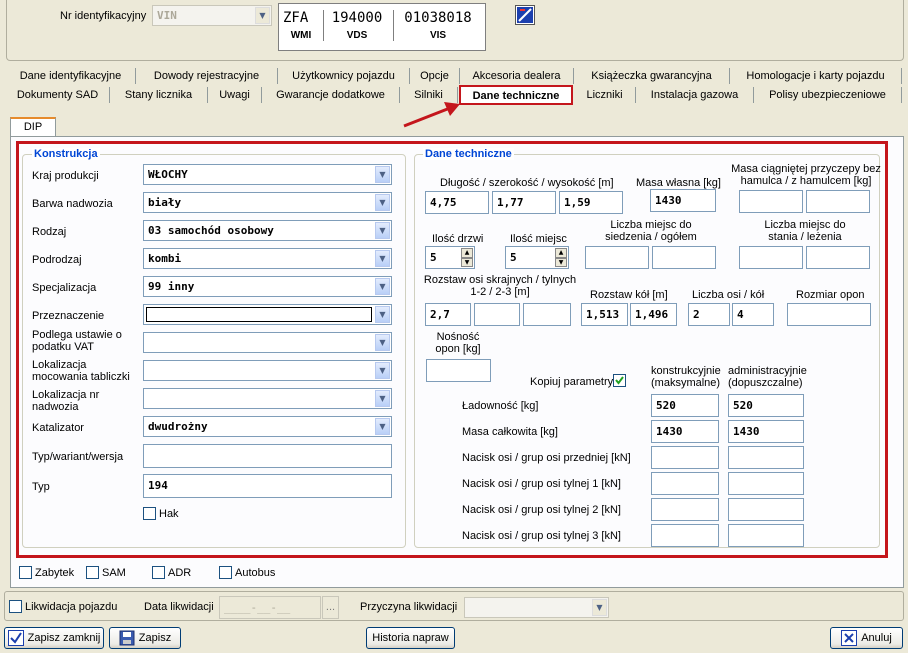 This screenshot has width=908, height=653. Describe the element at coordinates (159, 95) in the screenshot. I see `tab-stany-licznika: Stany licznika` at that location.